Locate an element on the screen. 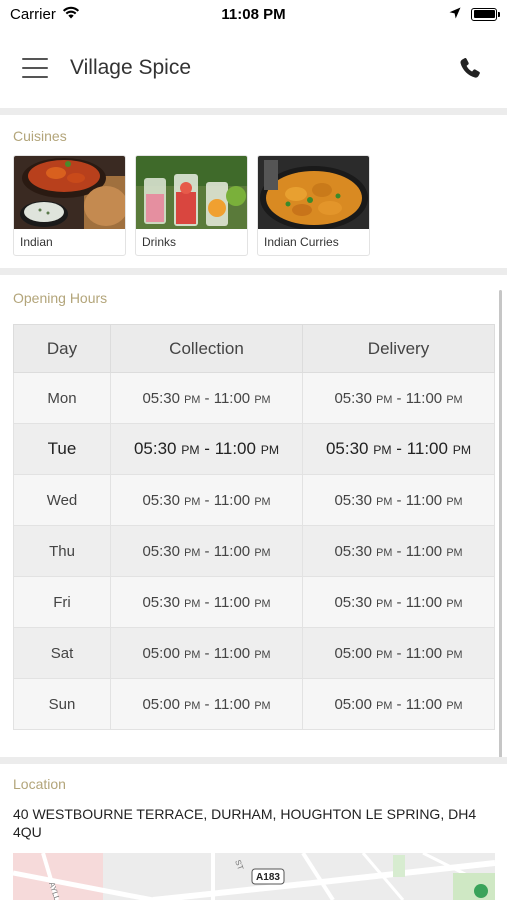 The width and height of the screenshot is (507, 900). battery-icon is located at coordinates (485, 14).